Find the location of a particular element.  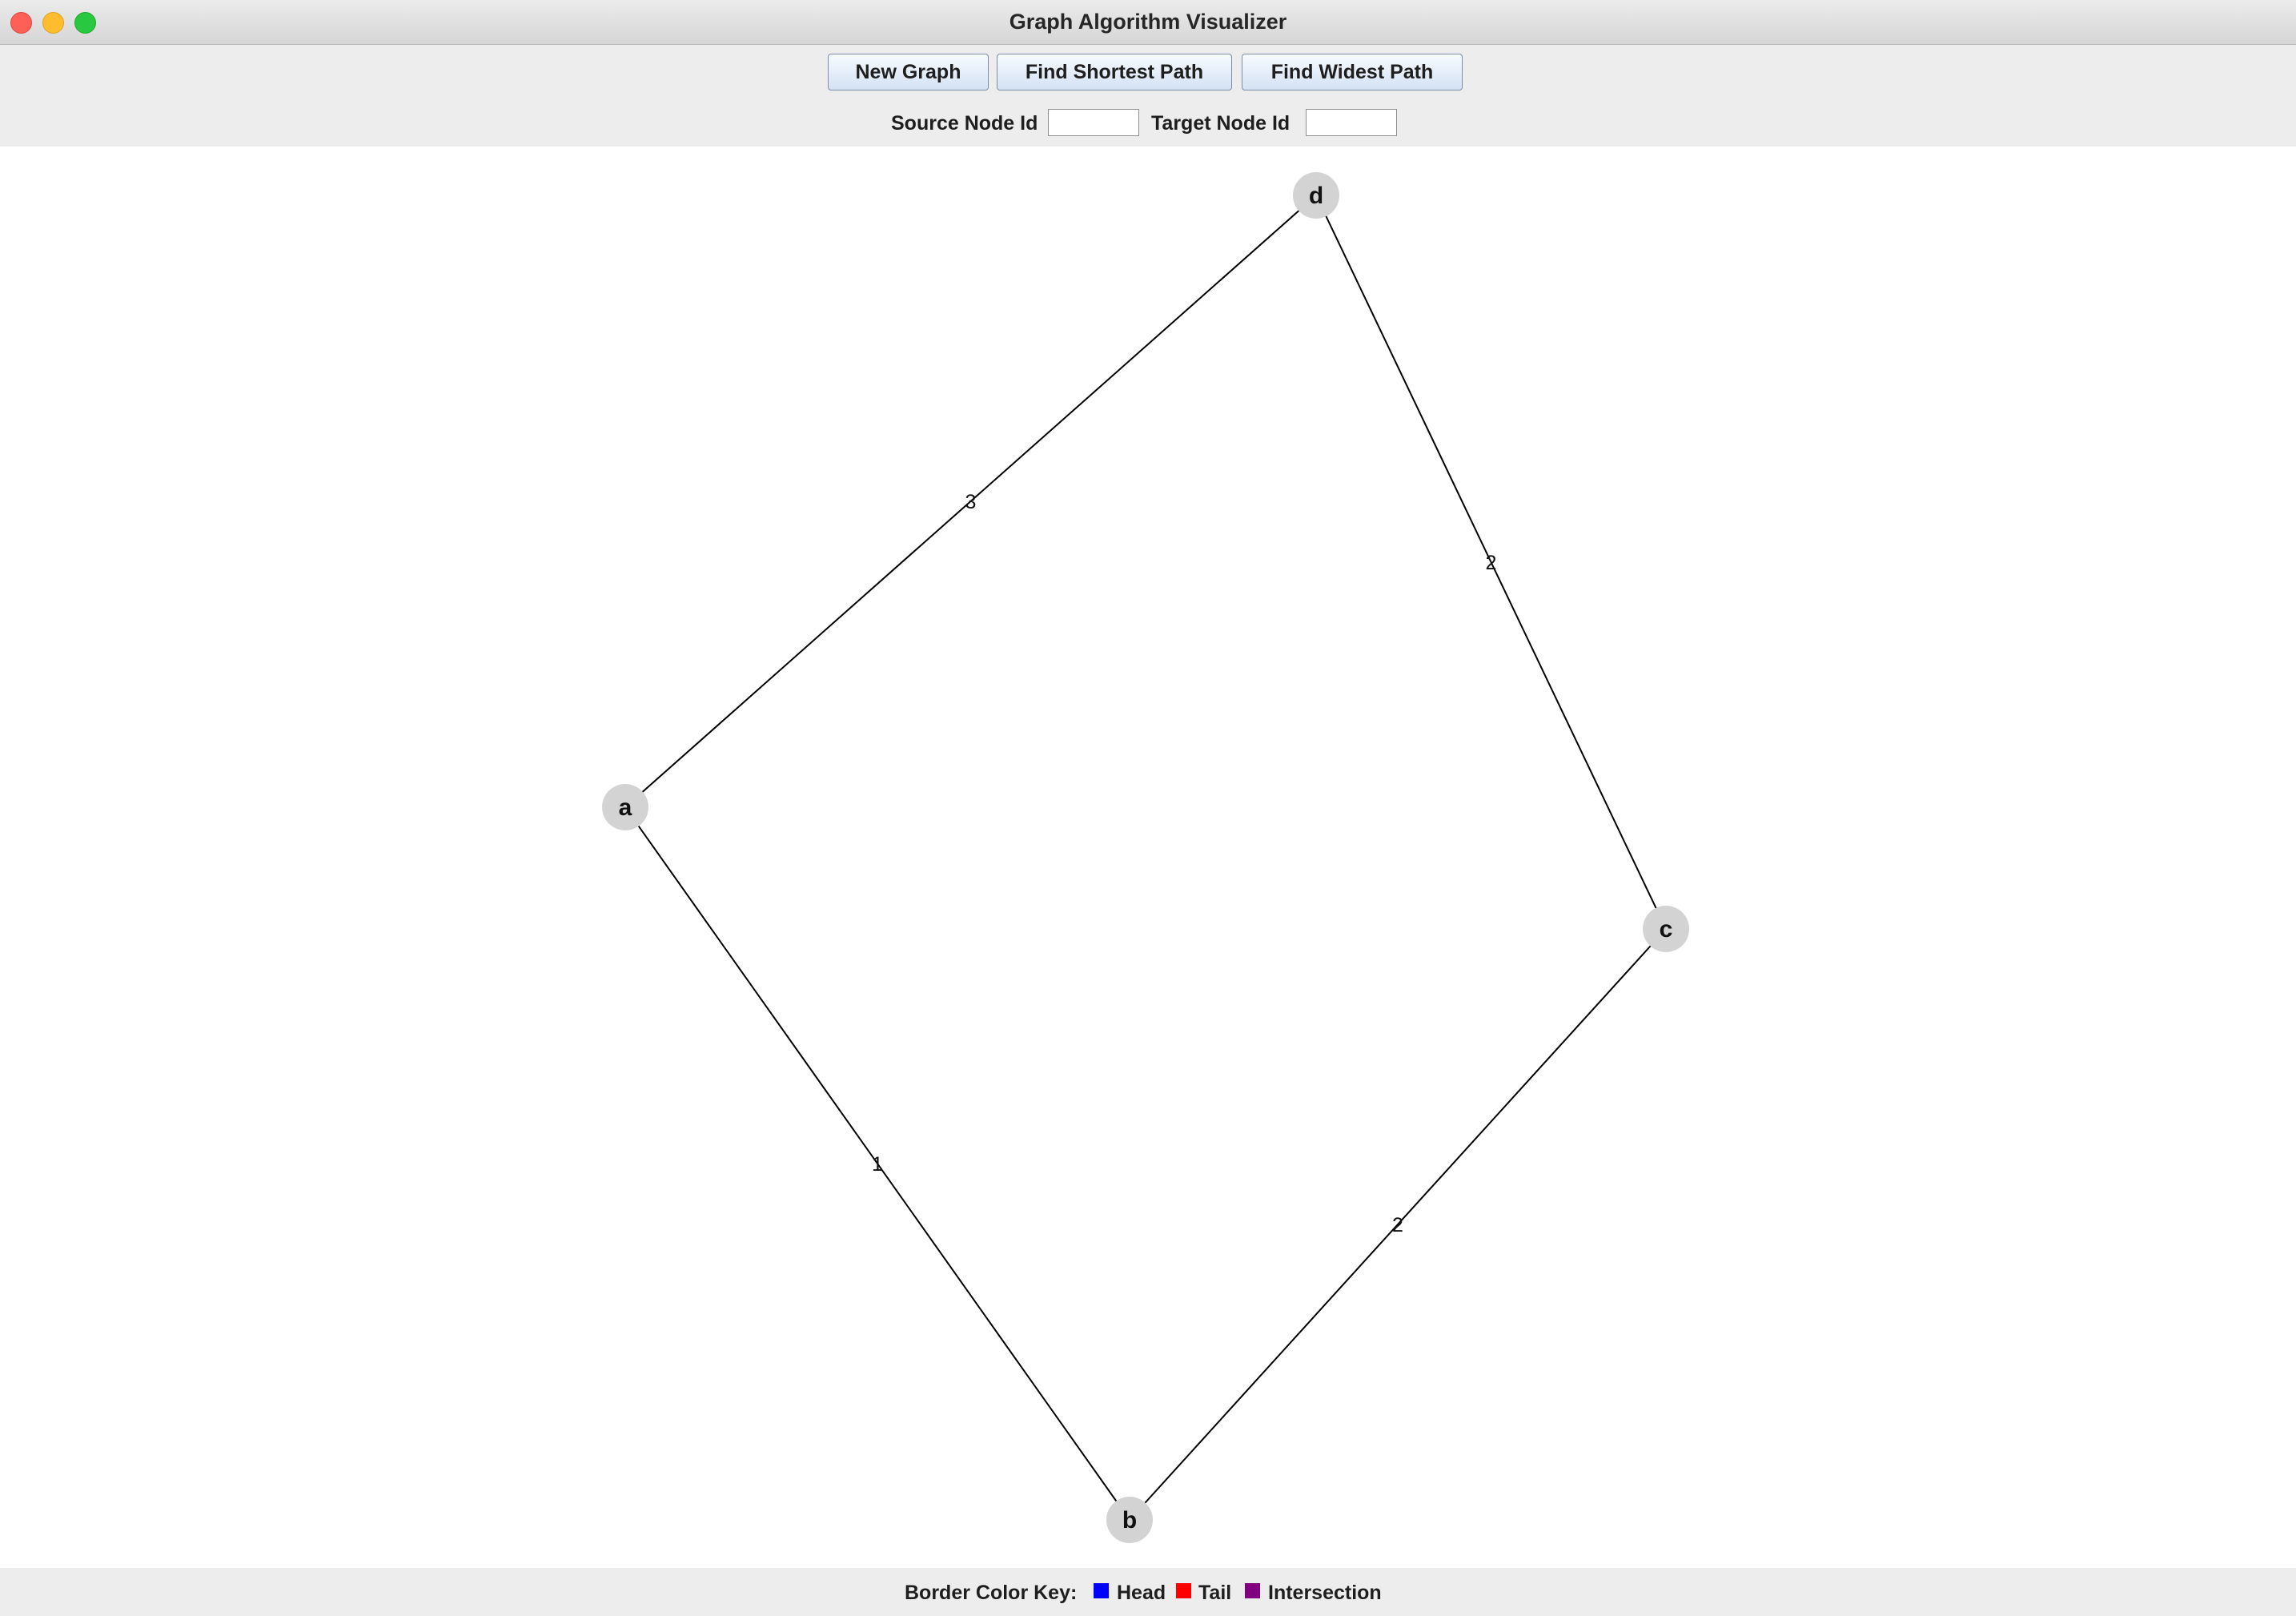

title-bar: Graph Algorithm Visualizer is located at coordinates (1148, 23).